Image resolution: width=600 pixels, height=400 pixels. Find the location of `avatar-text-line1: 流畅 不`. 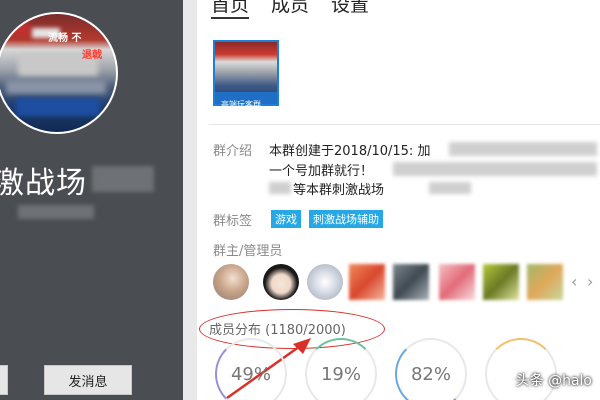

avatar-text-line1: 流畅 不 is located at coordinates (65, 38).